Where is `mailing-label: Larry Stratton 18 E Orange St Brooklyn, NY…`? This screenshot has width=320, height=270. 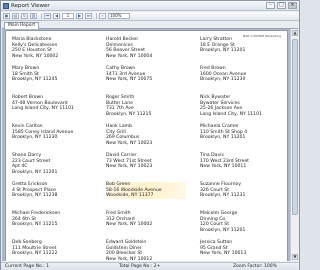 mailing-label: Larry Stratton 18 E Orange St Brooklyn, NY… is located at coordinates (240, 45).